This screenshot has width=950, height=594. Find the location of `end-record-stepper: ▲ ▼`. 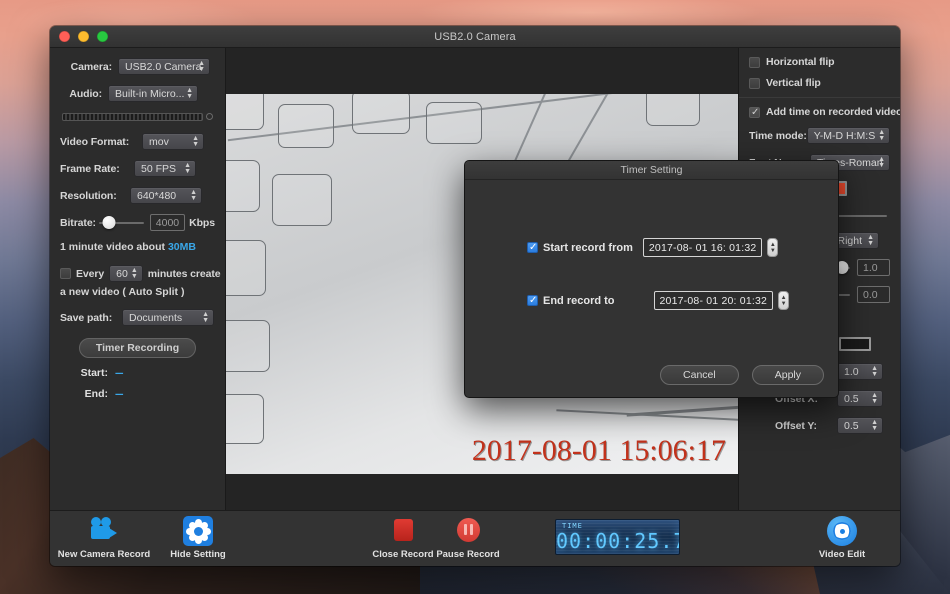

end-record-stepper: ▲ ▼ is located at coordinates (784, 300).